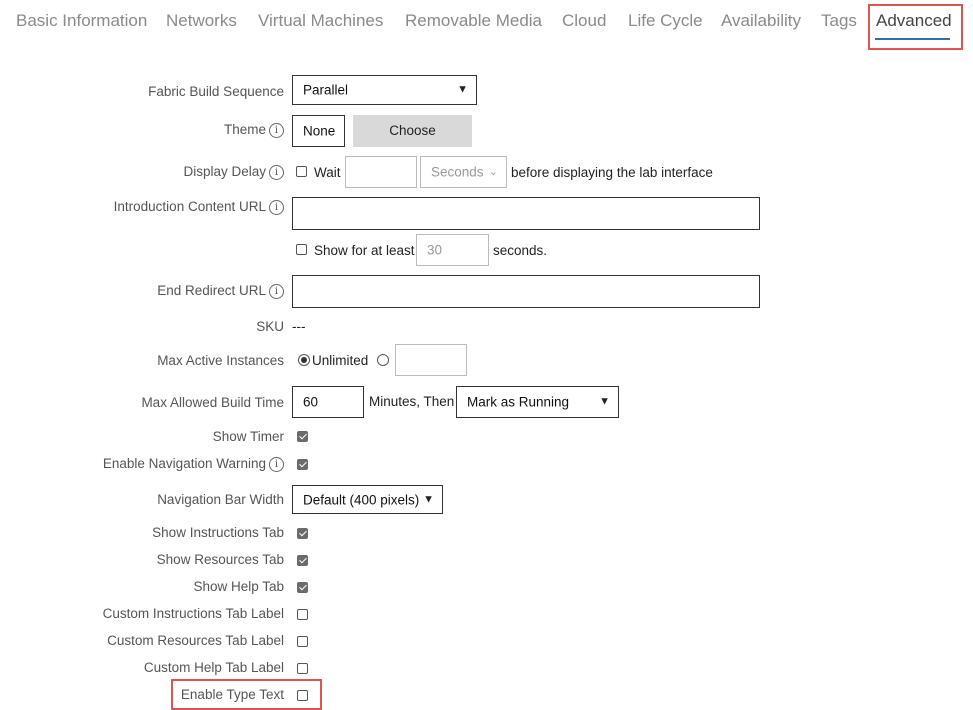 This screenshot has width=973, height=710. Describe the element at coordinates (193, 613) in the screenshot. I see `custom-instructions-label-label: Custom Instructions Tab Label` at that location.